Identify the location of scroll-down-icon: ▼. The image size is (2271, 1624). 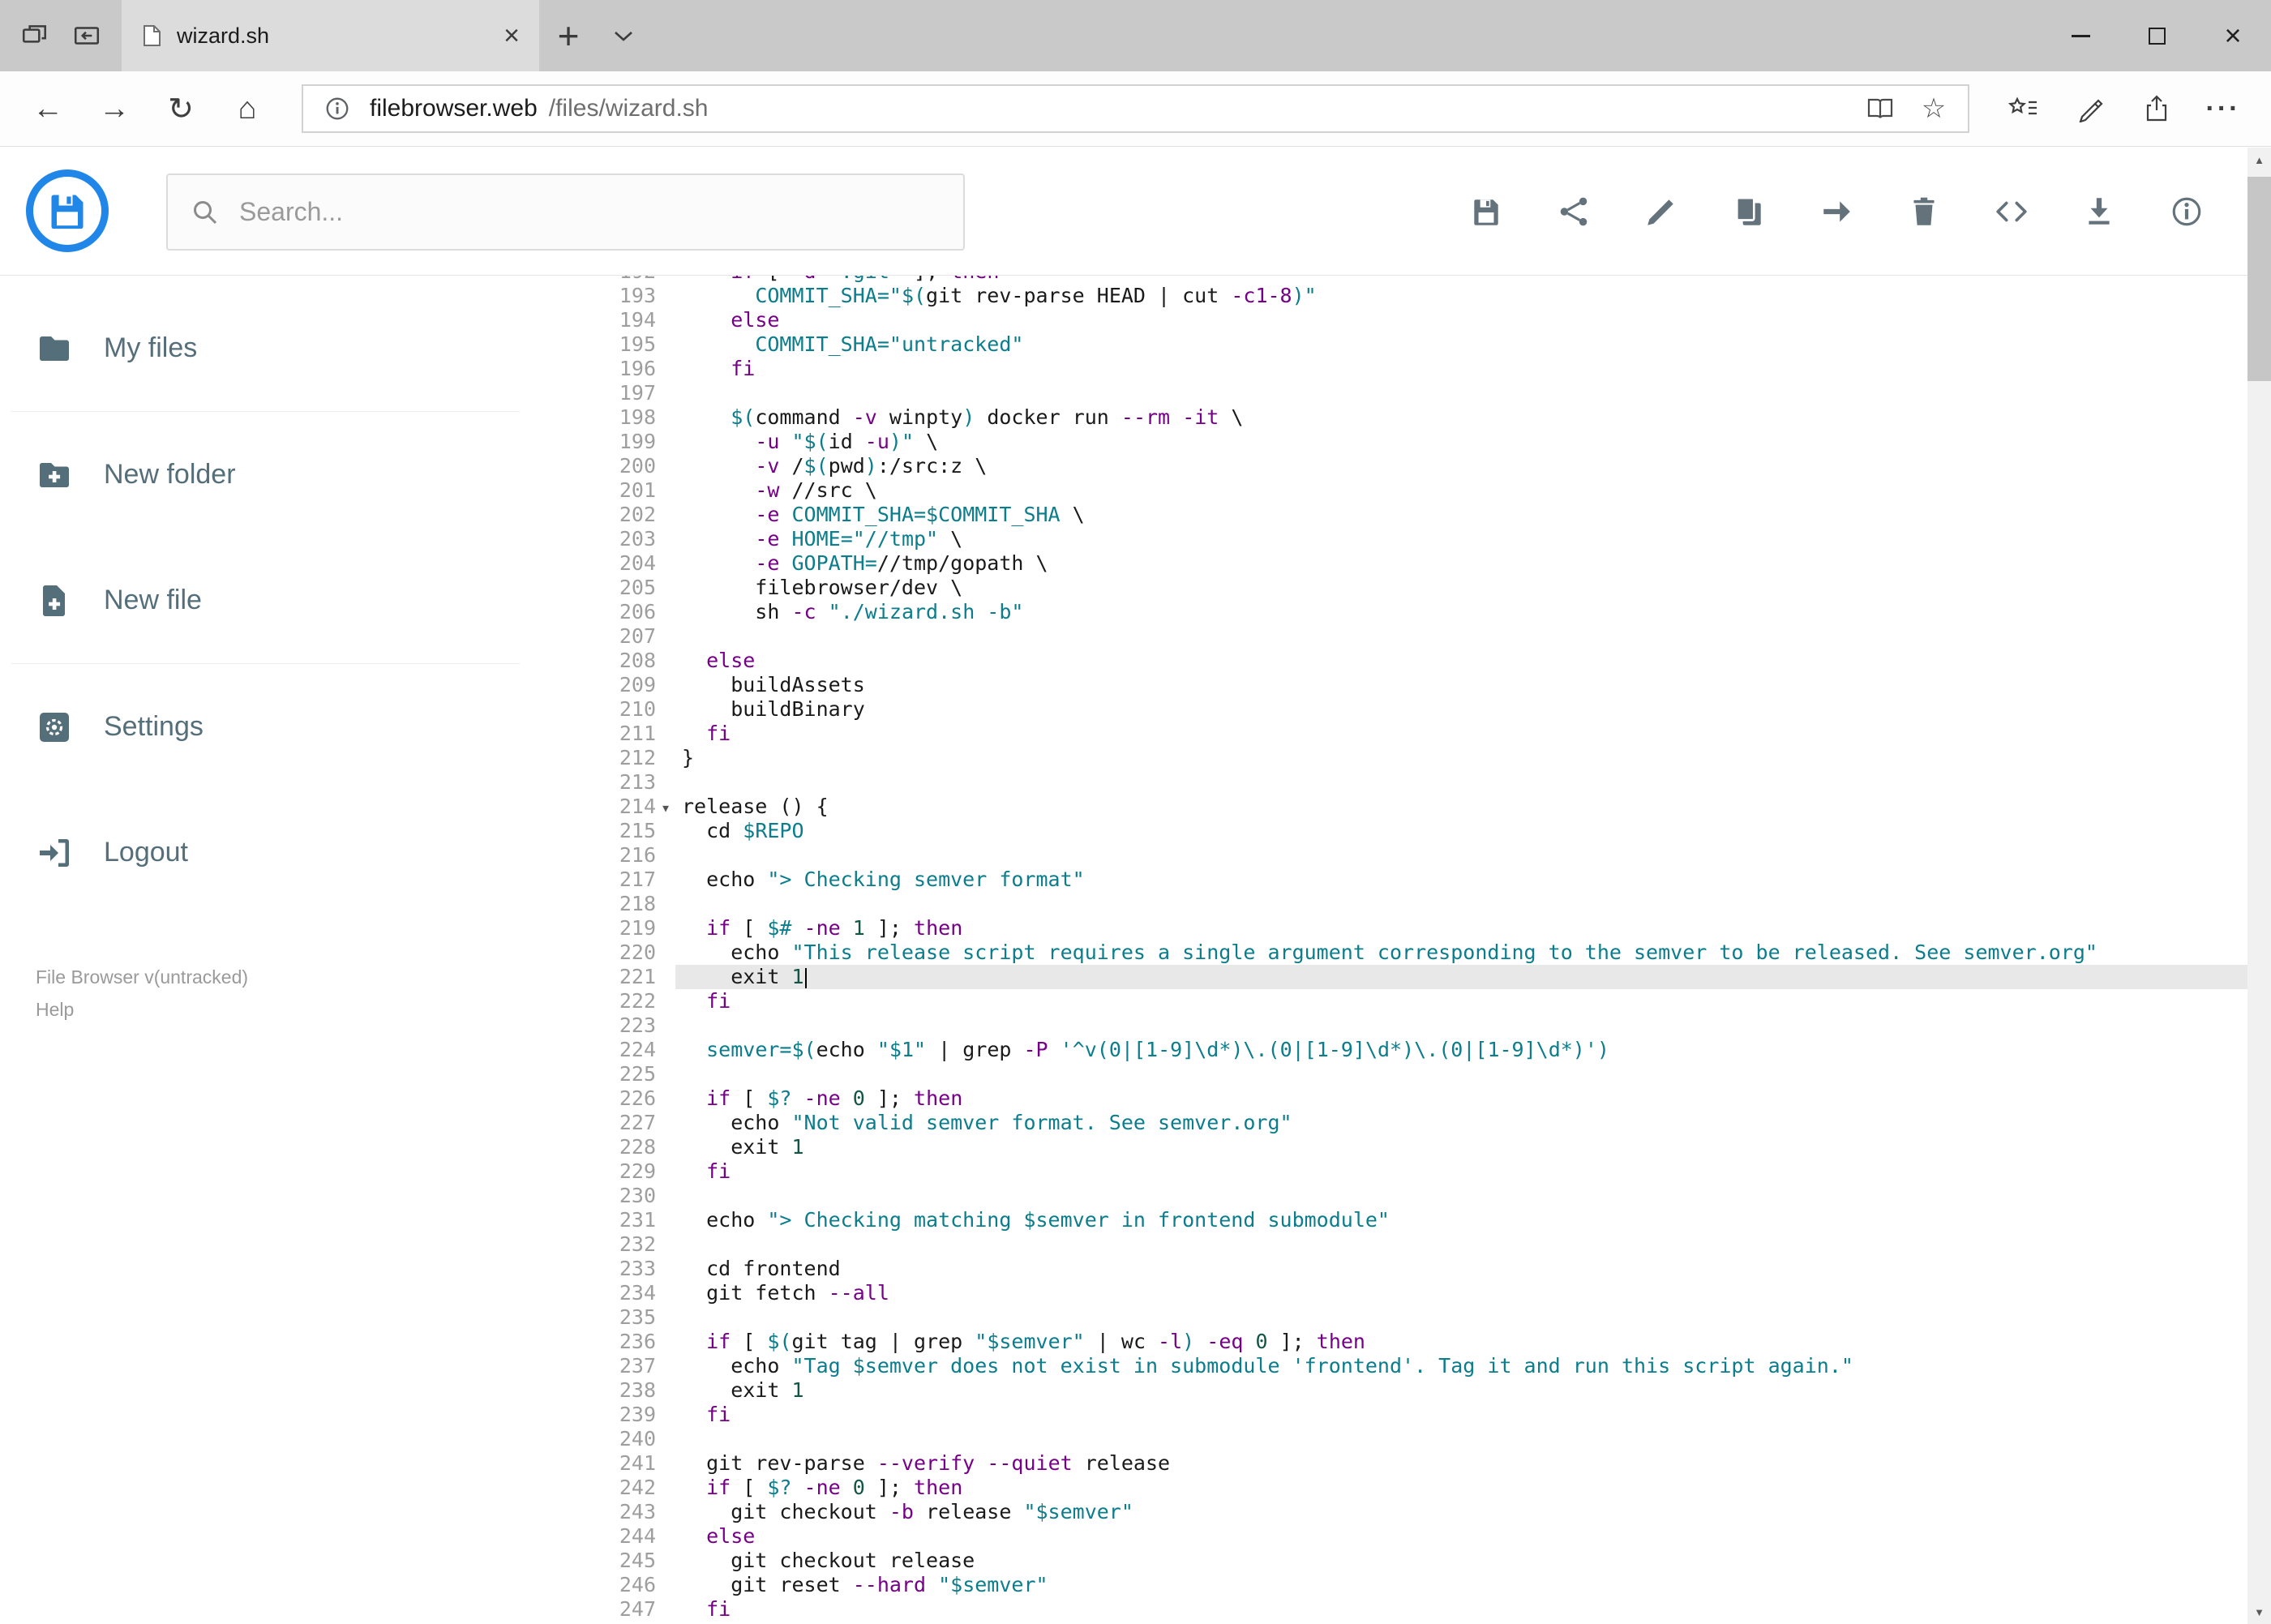
(2259, 1612).